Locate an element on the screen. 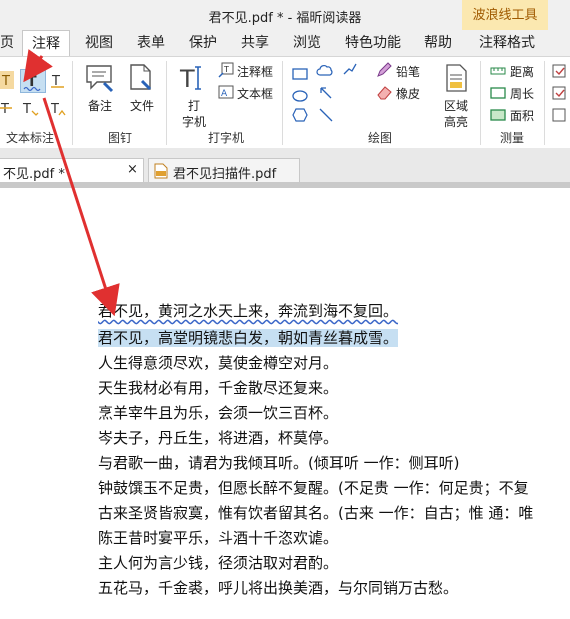 This screenshot has width=570, height=619. tab-share: 共享 is located at coordinates (255, 43).